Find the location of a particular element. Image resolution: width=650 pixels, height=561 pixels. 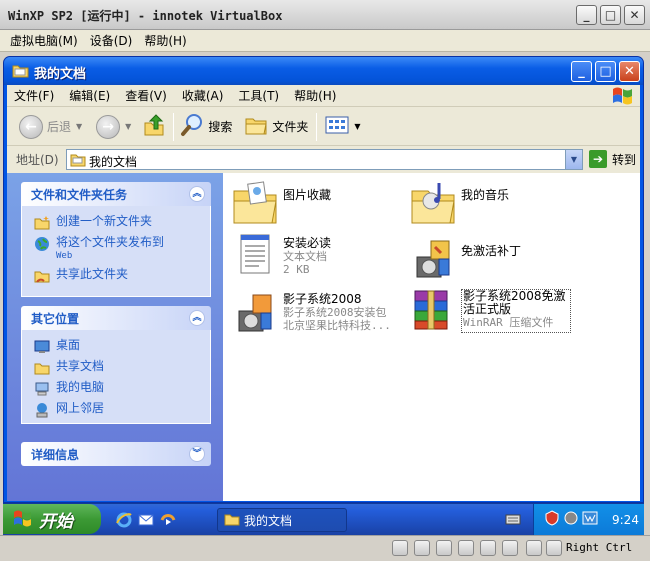

start-button: 开始 is located at coordinates (52, 519).